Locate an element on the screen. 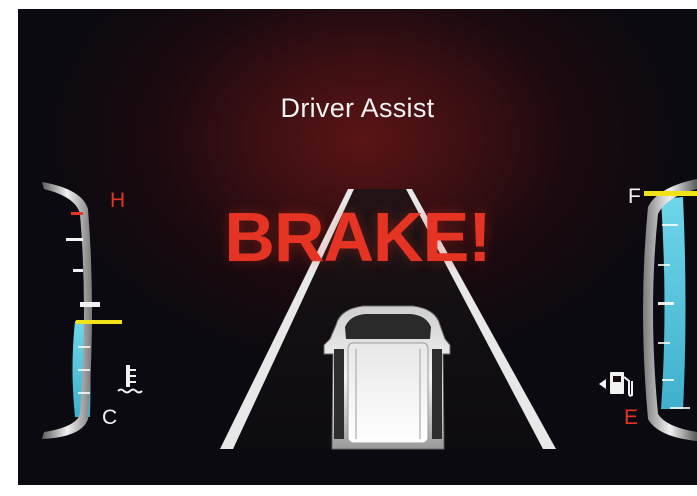  fuel-empty-label: E is located at coordinates (631, 417).